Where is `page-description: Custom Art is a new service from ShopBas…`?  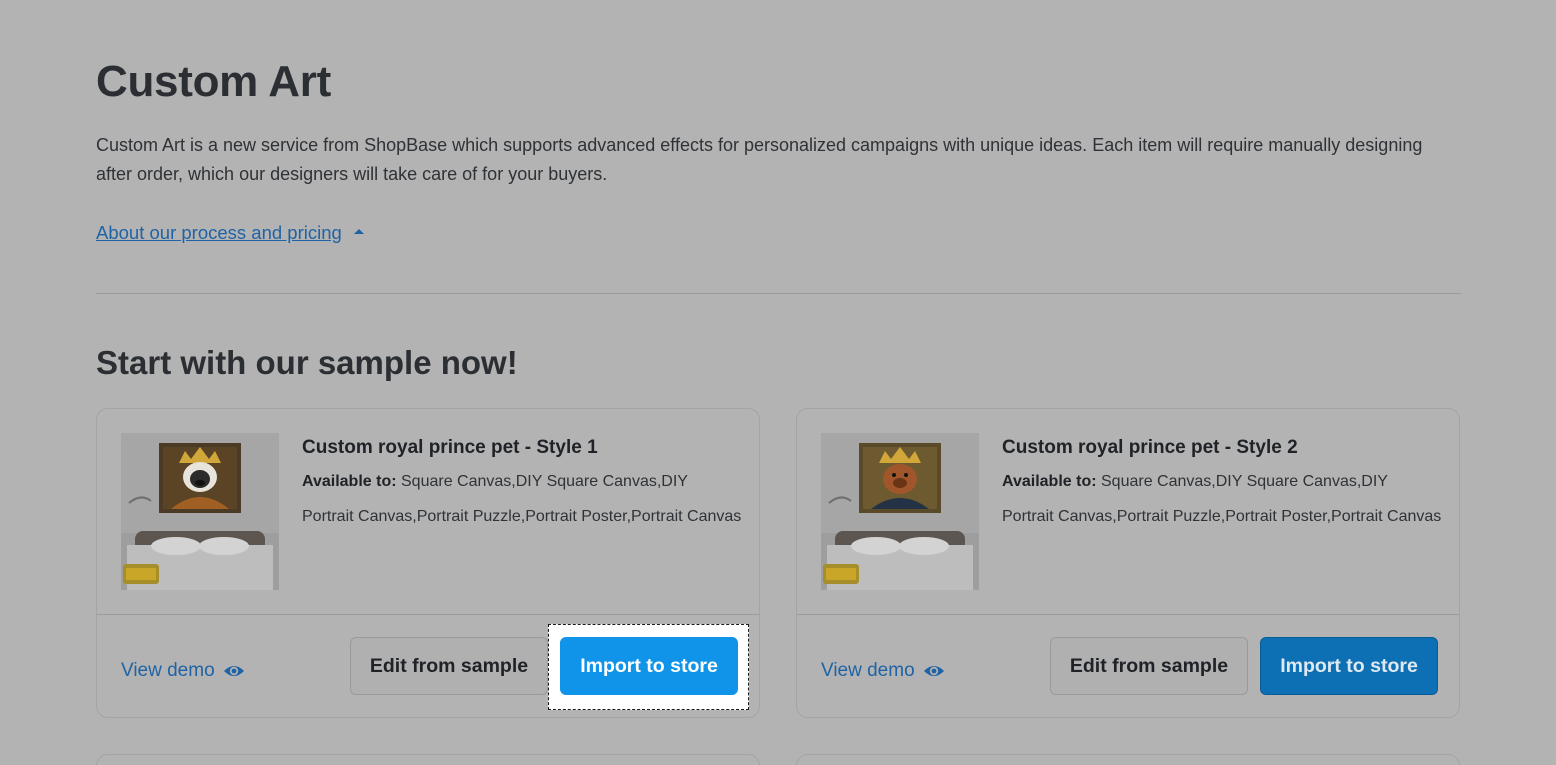
page-description: Custom Art is a new service from ShopBas… is located at coordinates (759, 159).